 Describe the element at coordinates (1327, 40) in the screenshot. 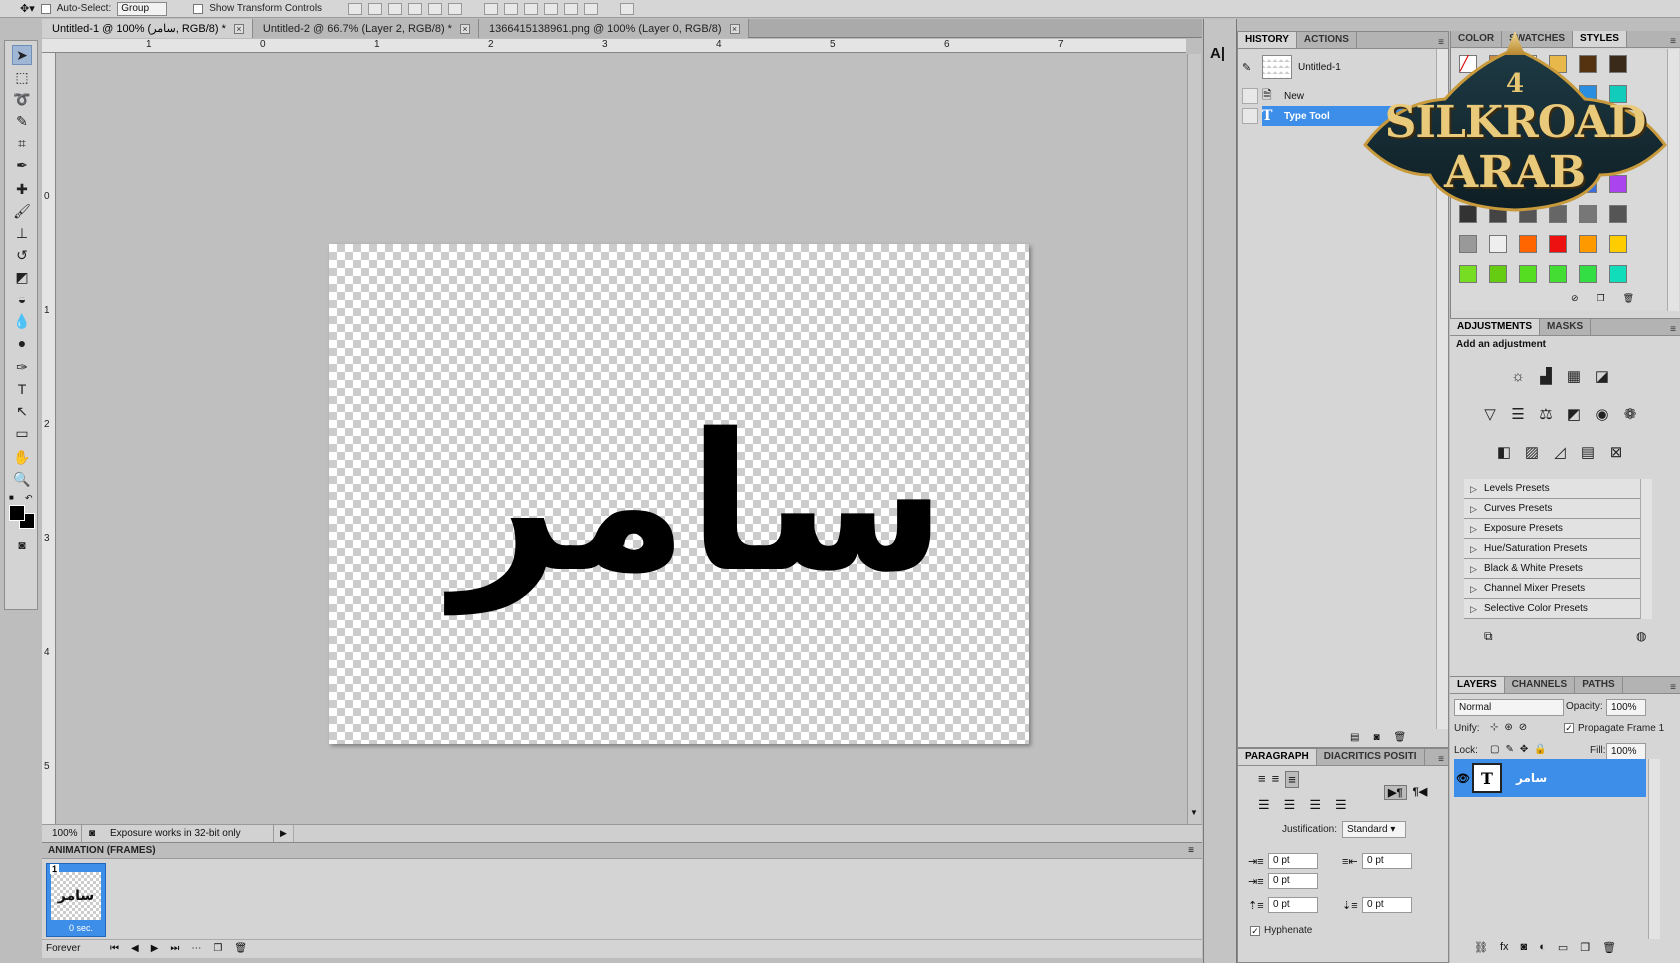

I see `tab-actions: ACTIONS` at that location.